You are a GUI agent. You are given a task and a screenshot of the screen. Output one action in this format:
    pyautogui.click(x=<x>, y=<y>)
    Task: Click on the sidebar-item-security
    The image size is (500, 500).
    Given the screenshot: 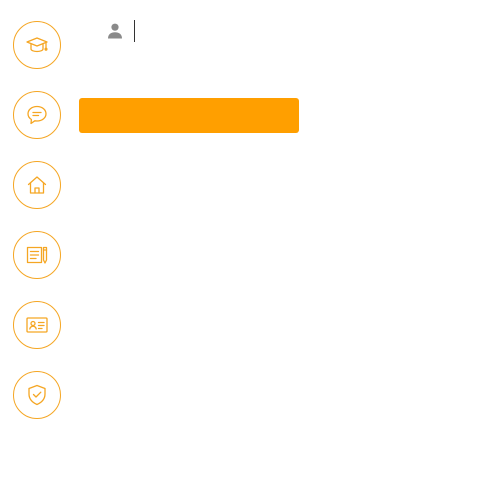 What is the action you would take?
    pyautogui.click(x=37, y=395)
    